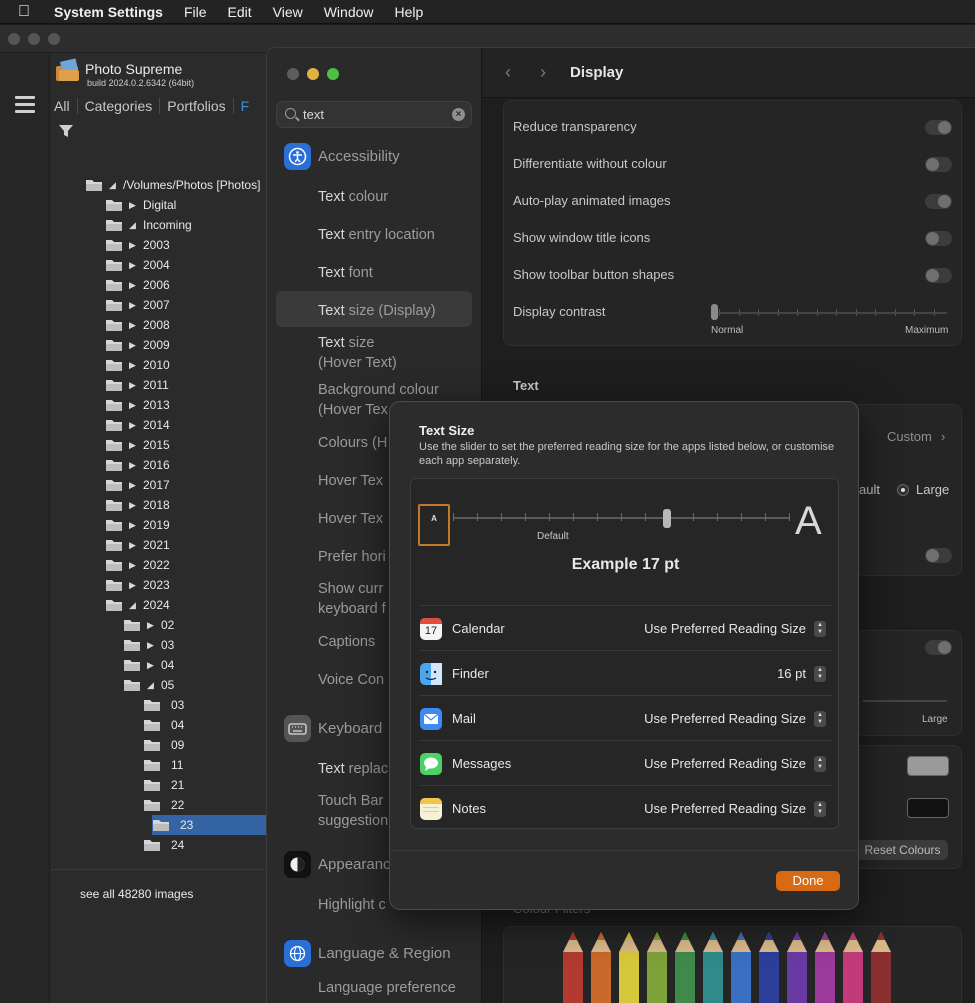  What do you see at coordinates (374, 114) in the screenshot?
I see `search-field: text ×` at bounding box center [374, 114].